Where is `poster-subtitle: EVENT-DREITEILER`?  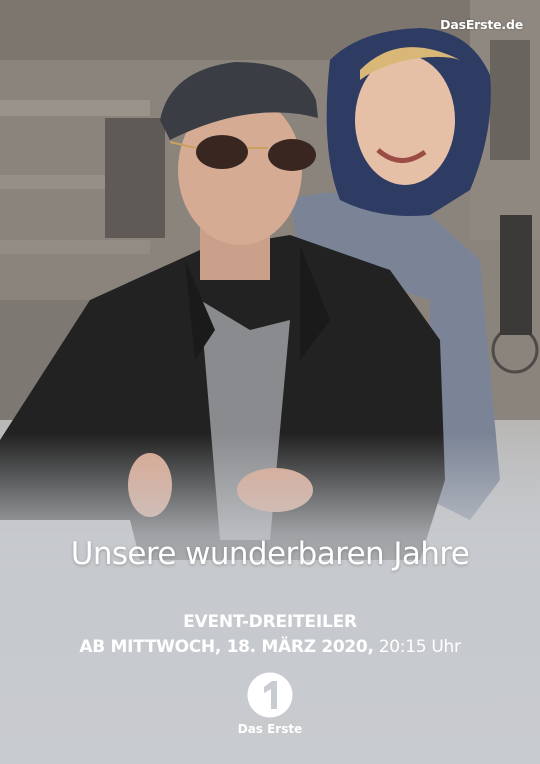 poster-subtitle: EVENT-DREITEILER is located at coordinates (270, 622).